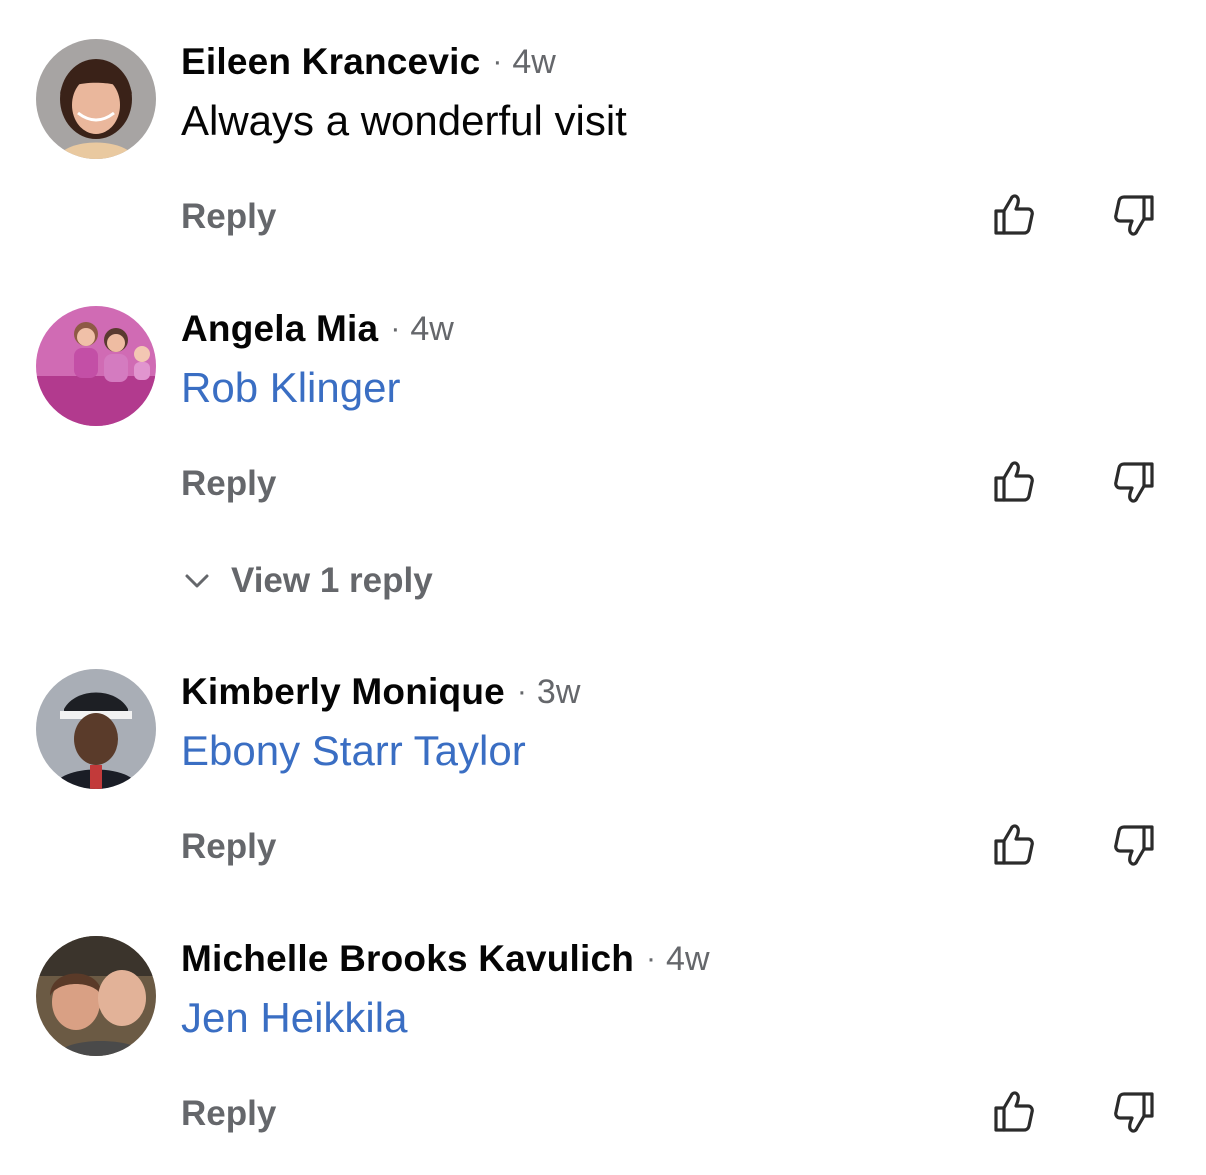  Describe the element at coordinates (294, 1018) in the screenshot. I see `mentioned-user-link: Jen Heikkila` at that location.